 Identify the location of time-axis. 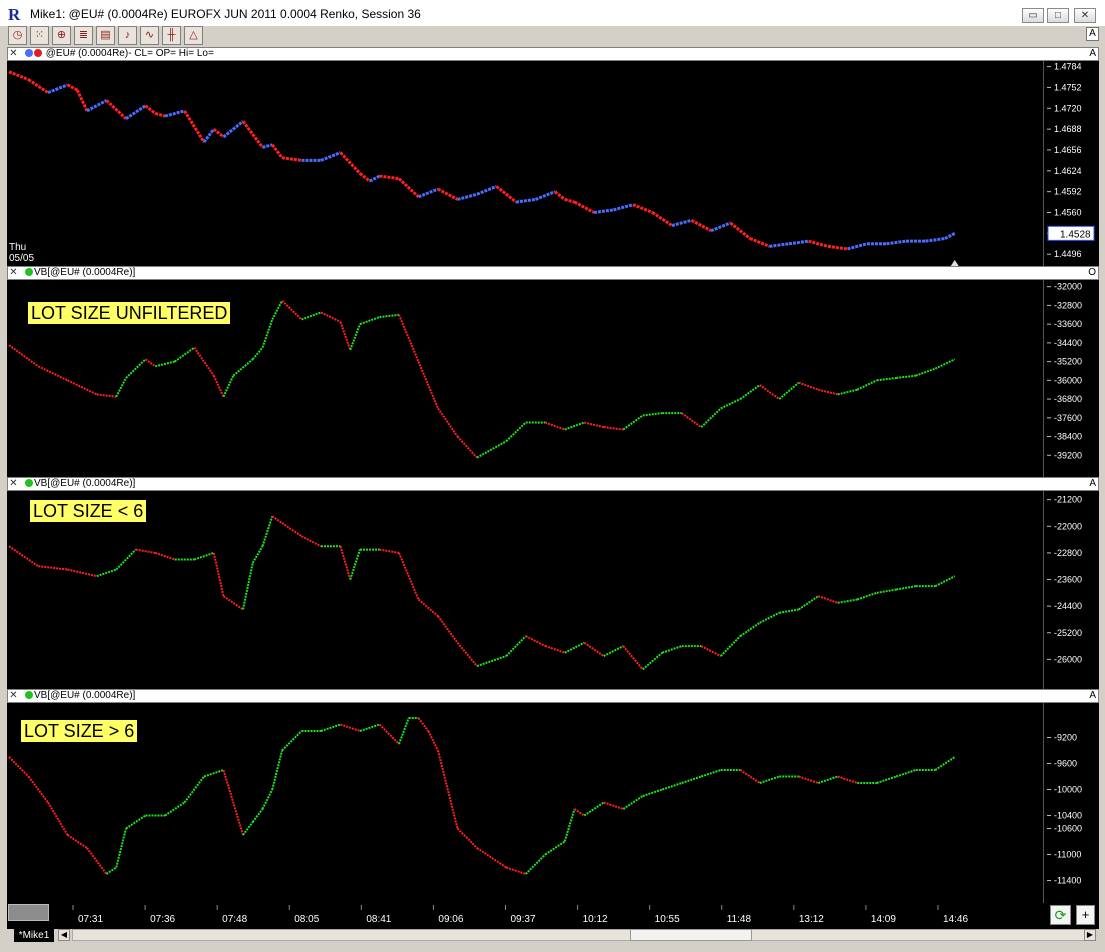
(553, 916).